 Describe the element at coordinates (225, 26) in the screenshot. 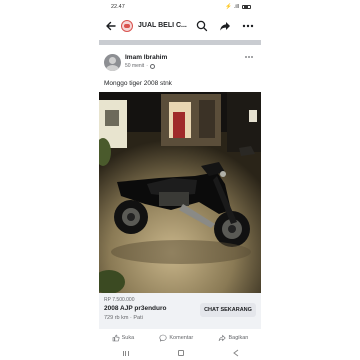

I see `share-icon` at that location.